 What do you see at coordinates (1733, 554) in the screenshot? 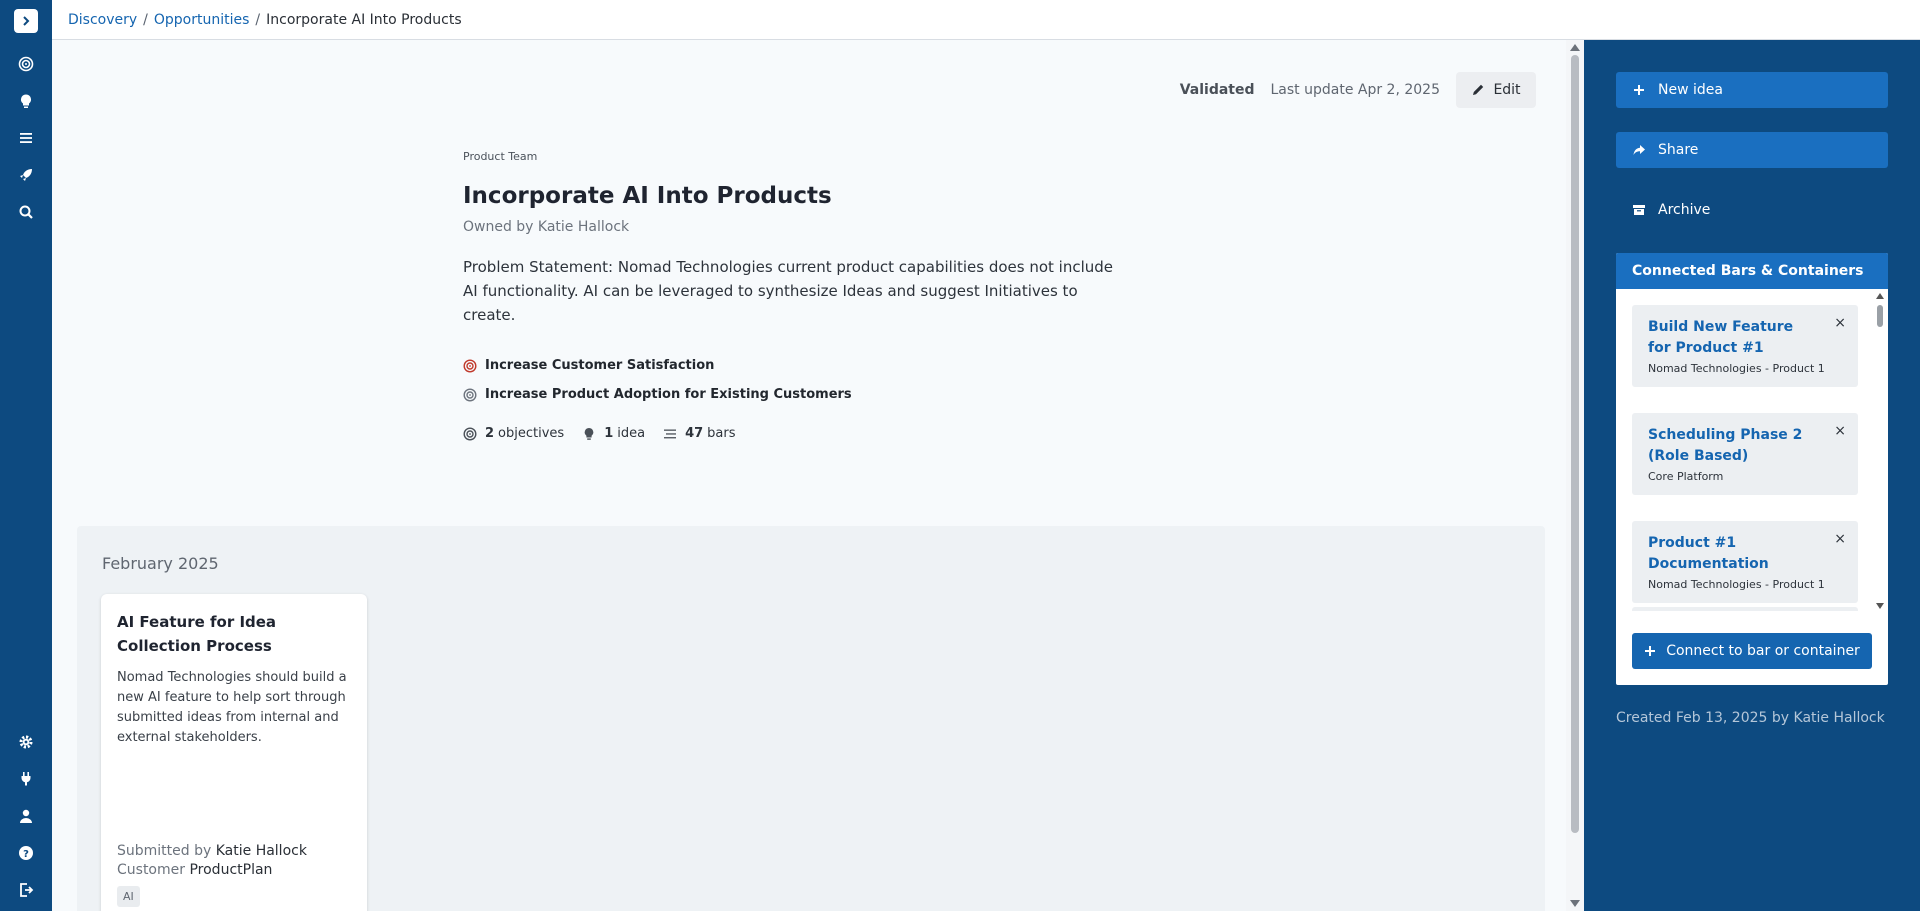
I see `connected-bar-link: Product #1 Documentation` at bounding box center [1733, 554].